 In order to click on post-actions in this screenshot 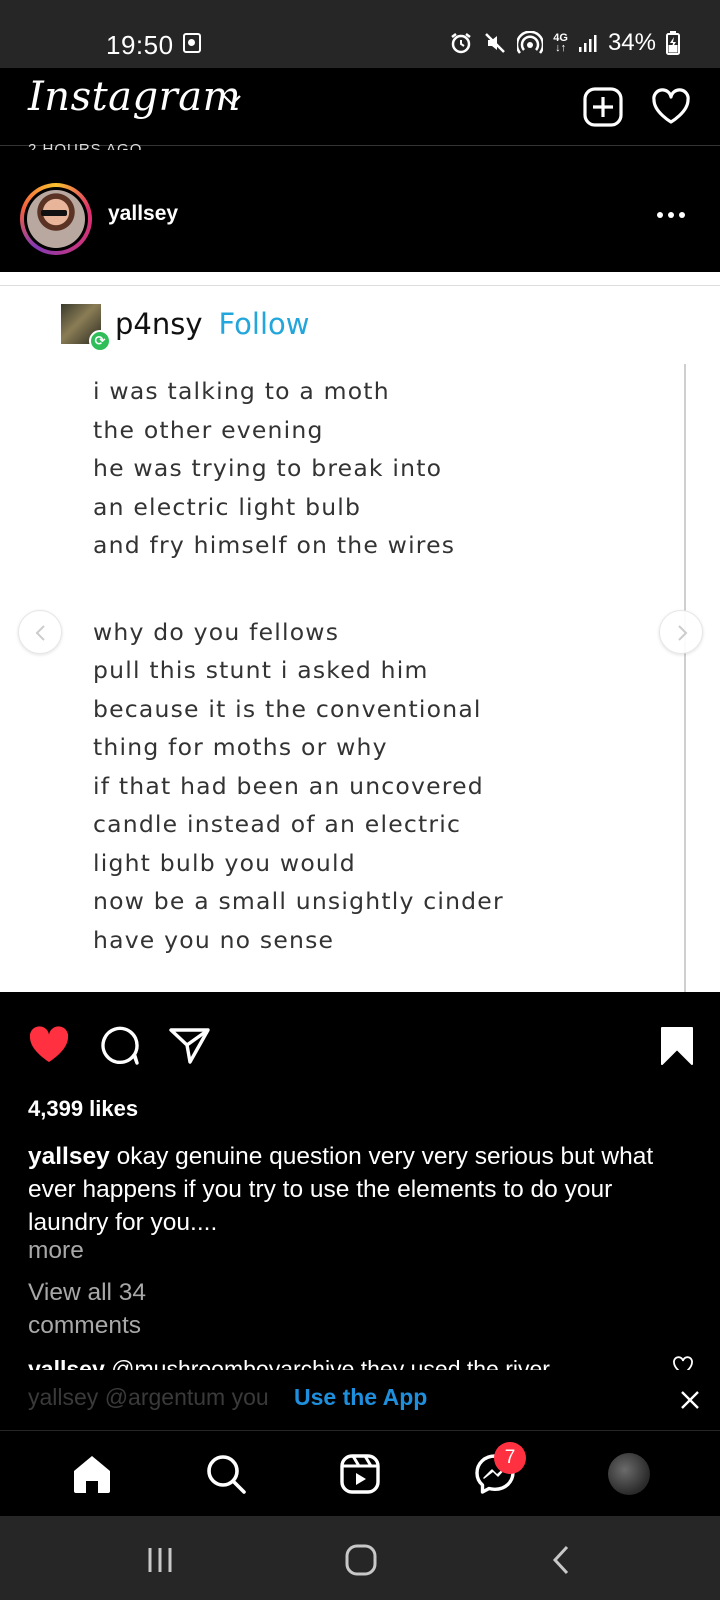, I will do `click(360, 1036)`.